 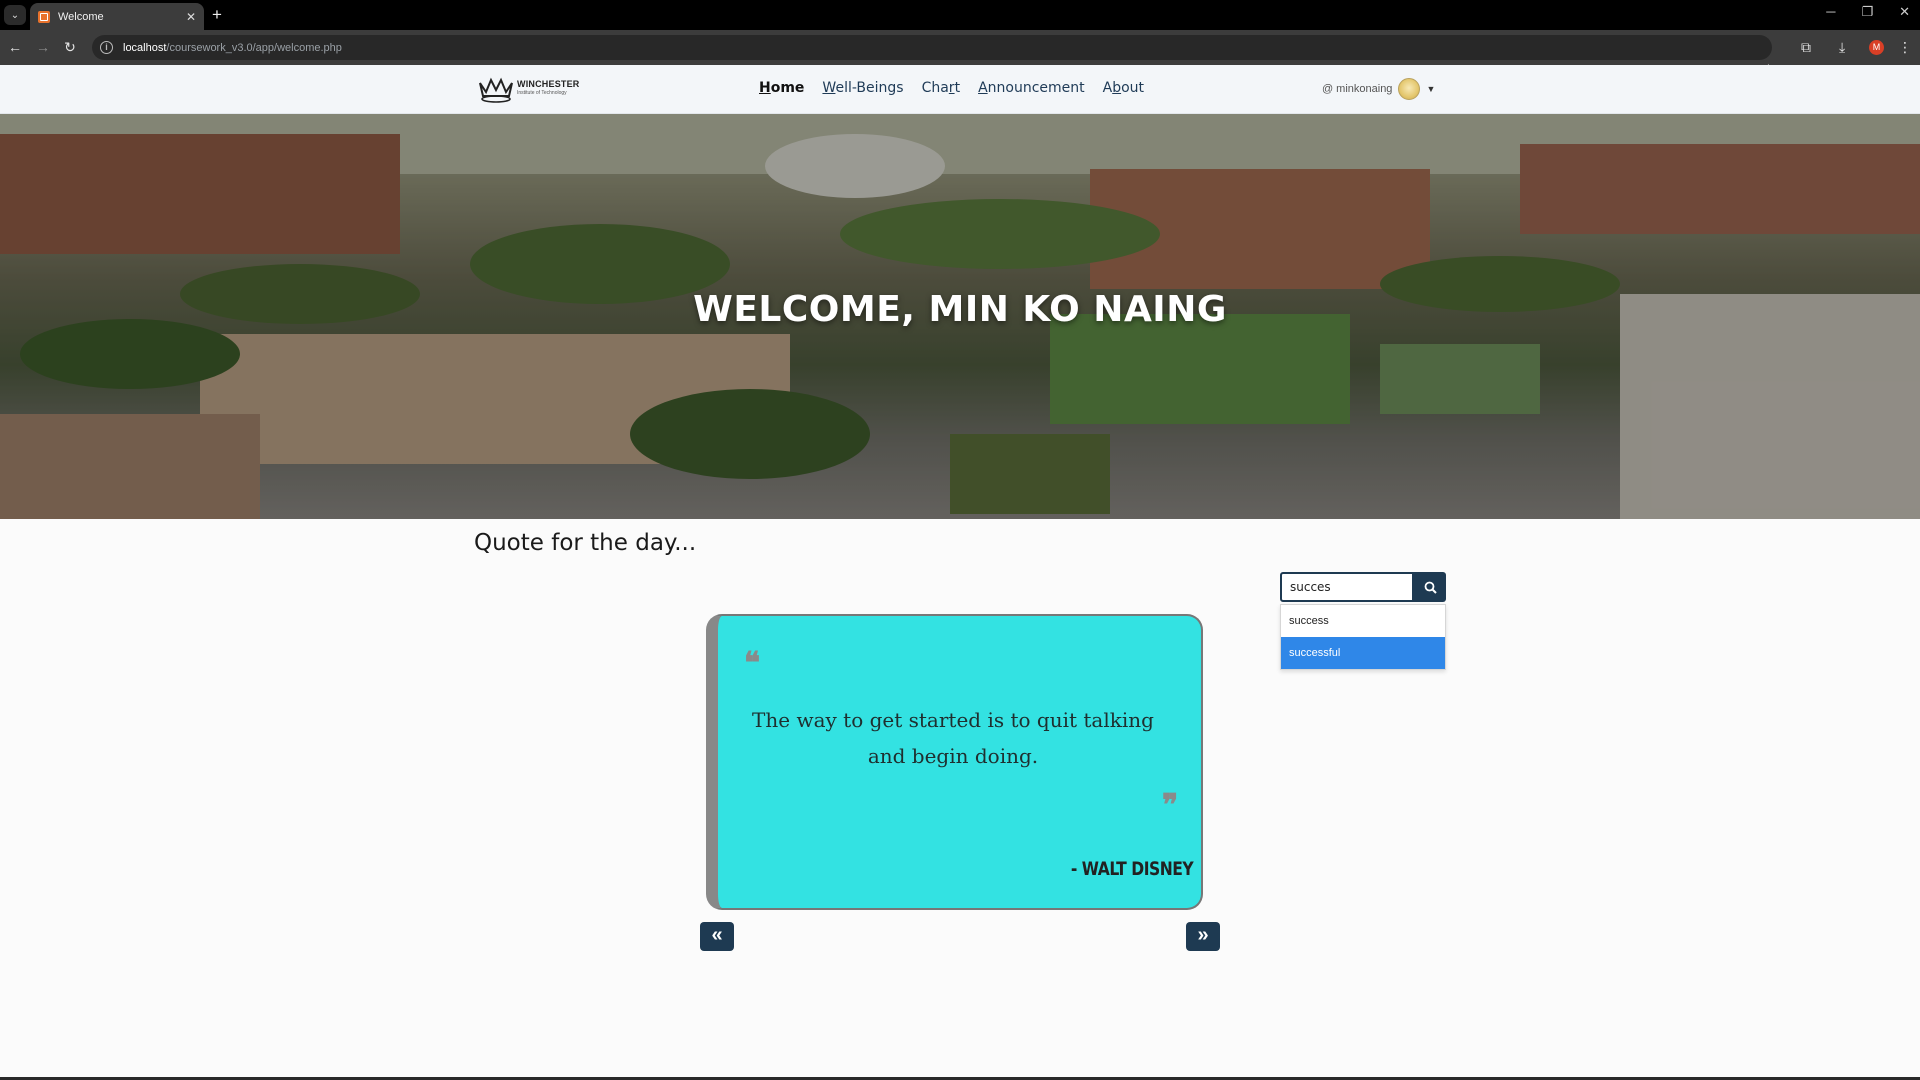 What do you see at coordinates (717, 936) in the screenshot?
I see `previous-quote-button: «` at bounding box center [717, 936].